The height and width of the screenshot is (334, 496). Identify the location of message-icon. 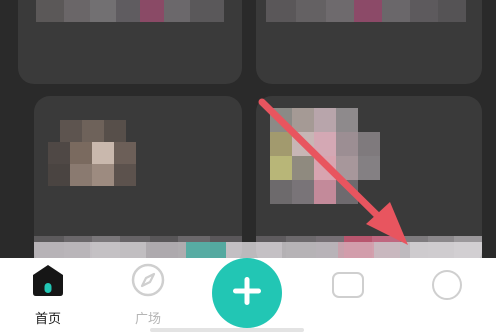
(348, 285).